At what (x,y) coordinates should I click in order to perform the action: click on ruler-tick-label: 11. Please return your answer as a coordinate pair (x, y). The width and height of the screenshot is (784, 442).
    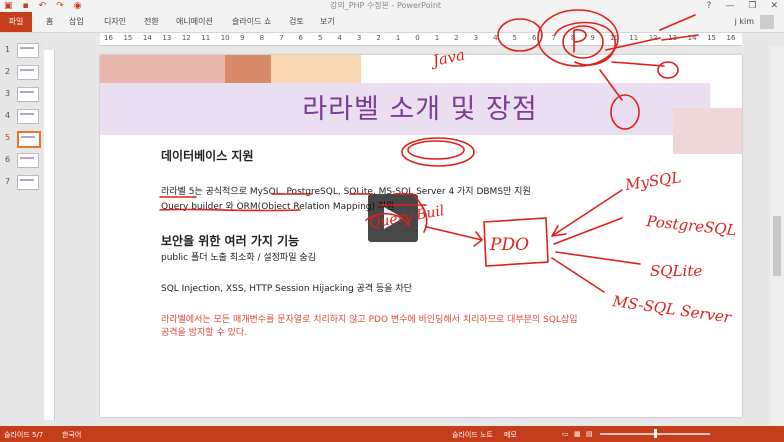
    Looking at the image, I should click on (634, 38).